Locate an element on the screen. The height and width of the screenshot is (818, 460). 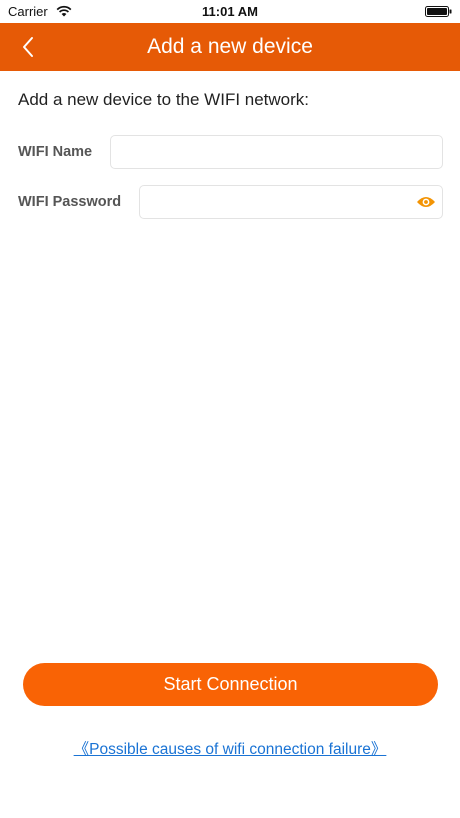
intro-text: Add a new device to the WIFI network: is located at coordinates (164, 99).